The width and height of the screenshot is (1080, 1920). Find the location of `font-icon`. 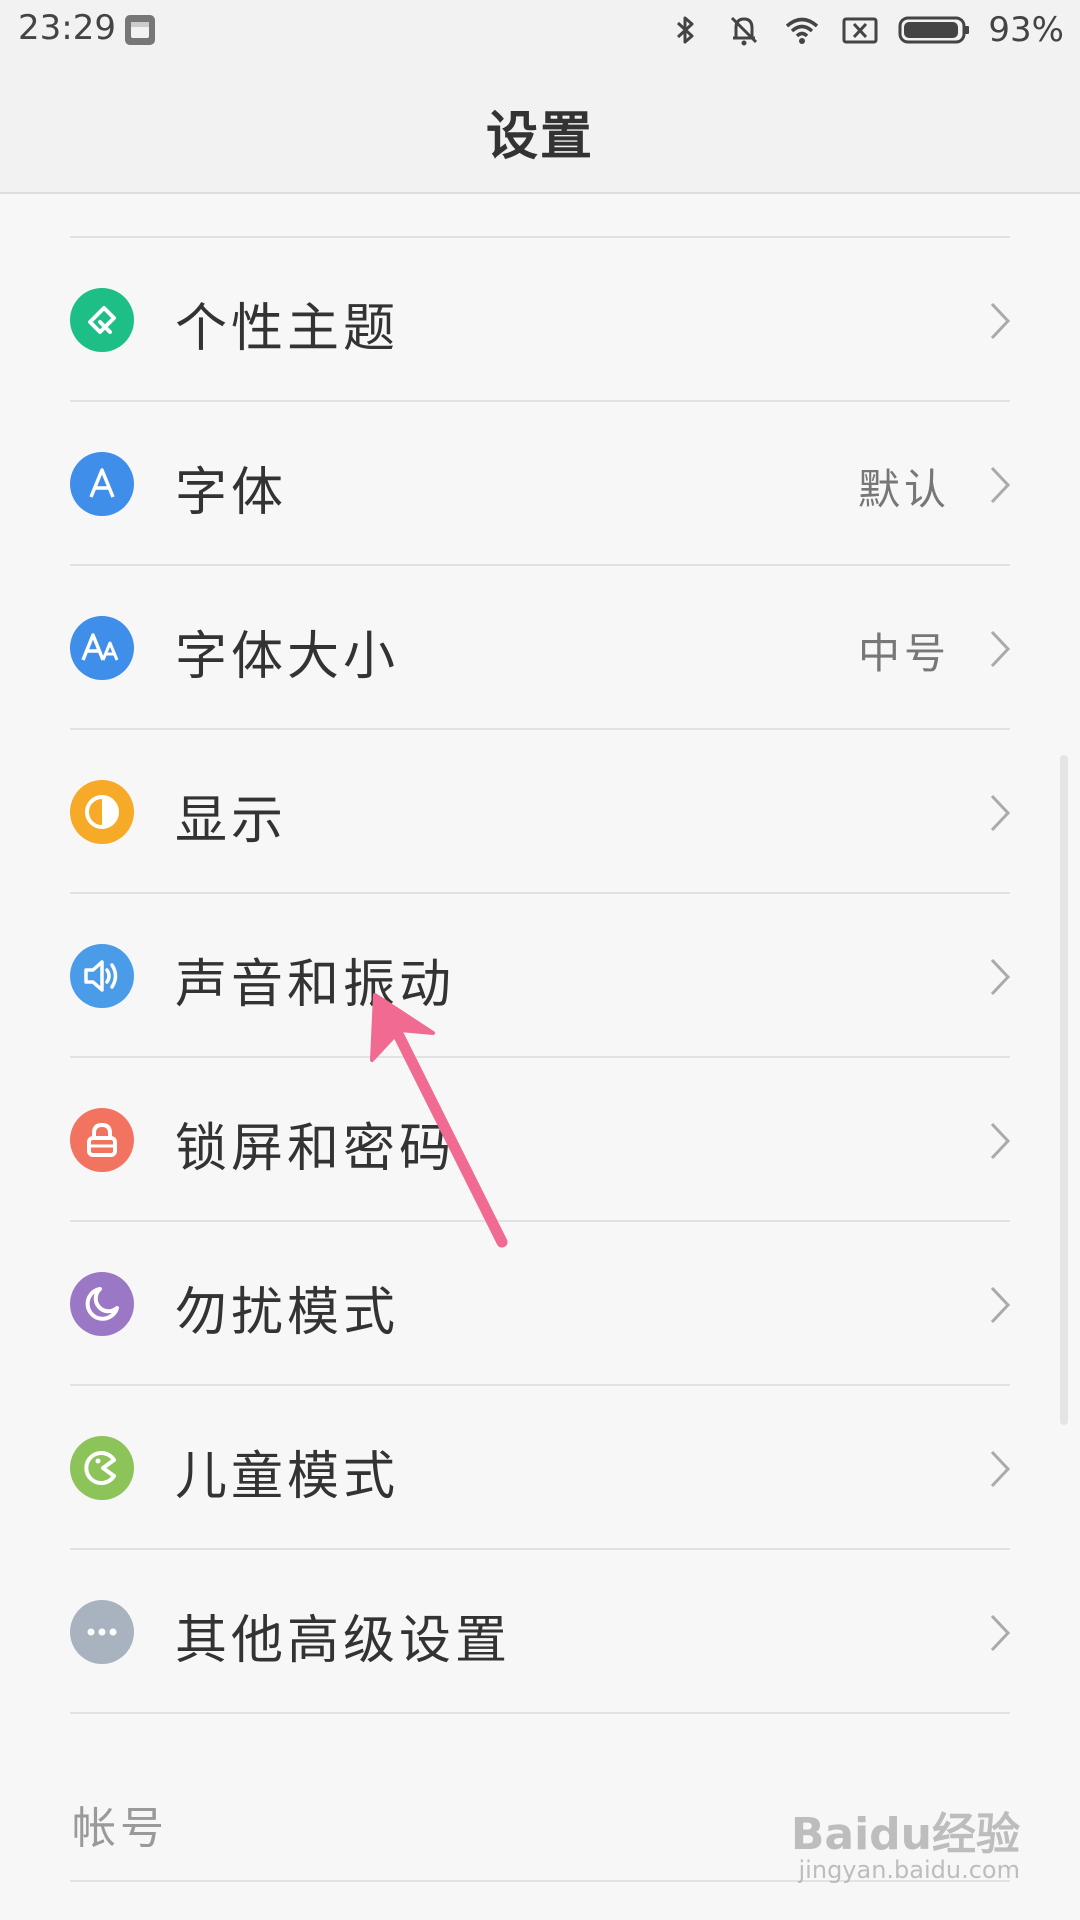

font-icon is located at coordinates (102, 484).